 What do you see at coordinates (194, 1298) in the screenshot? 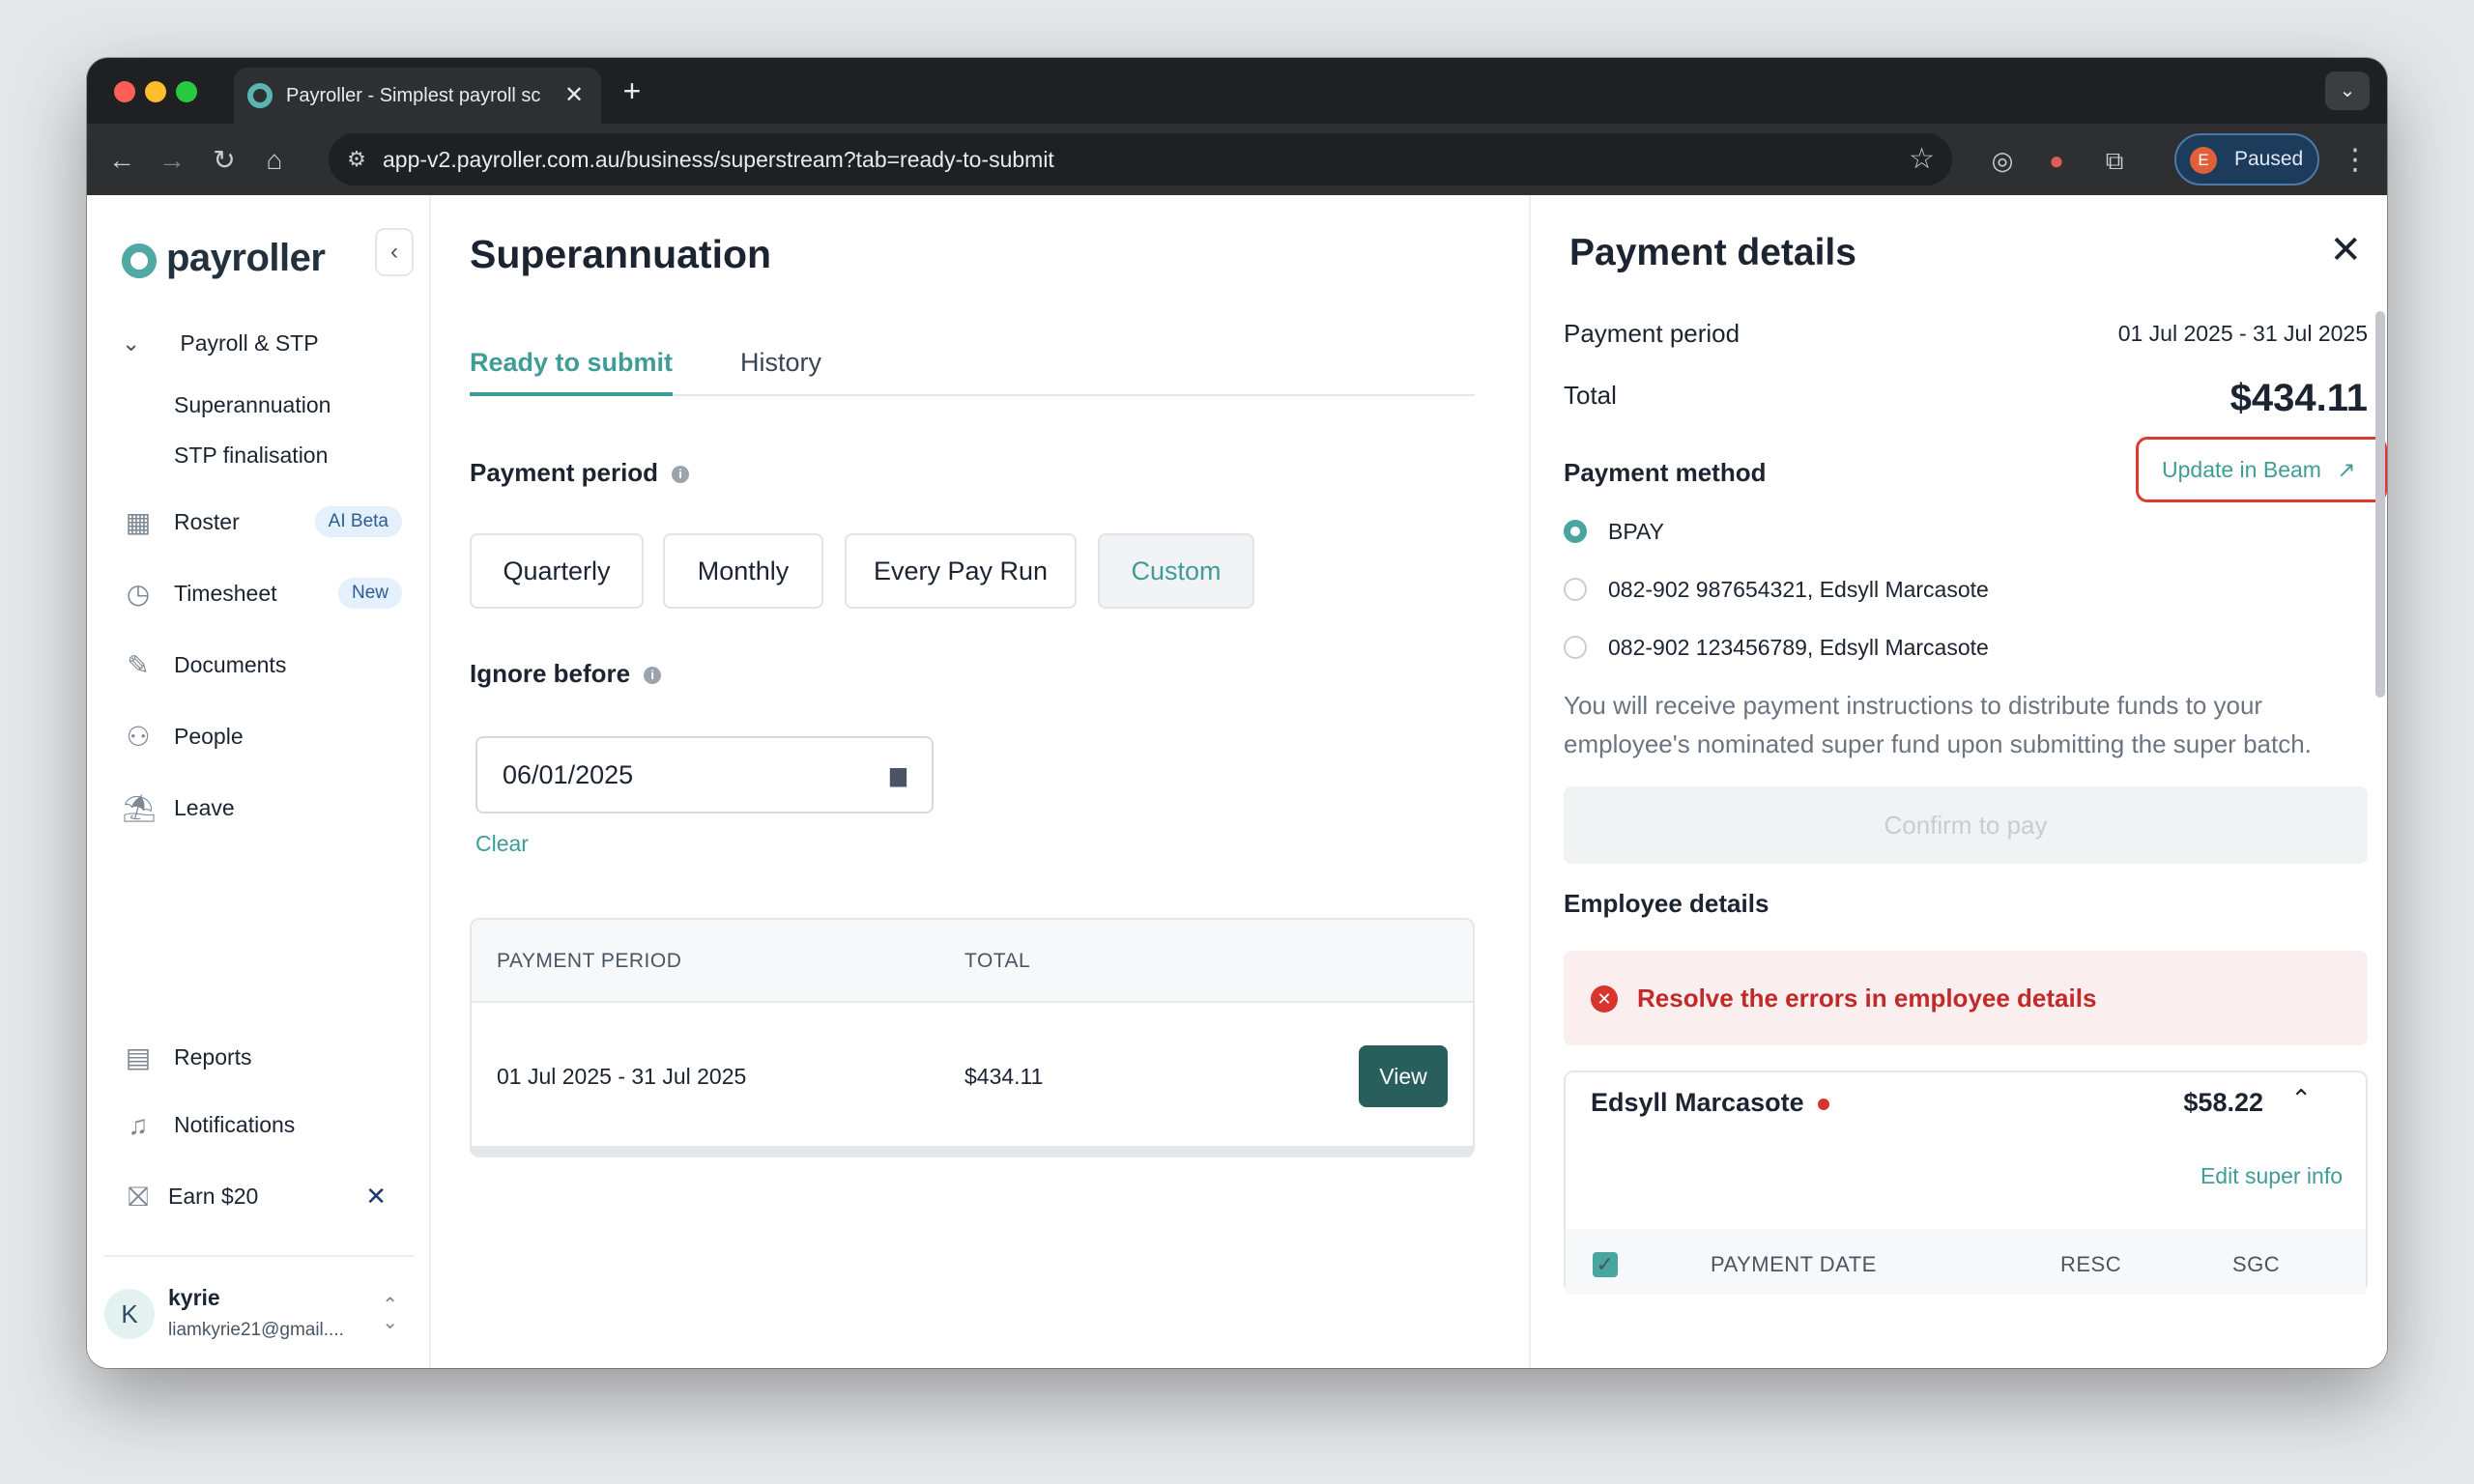
I see `user-name: kyrie` at bounding box center [194, 1298].